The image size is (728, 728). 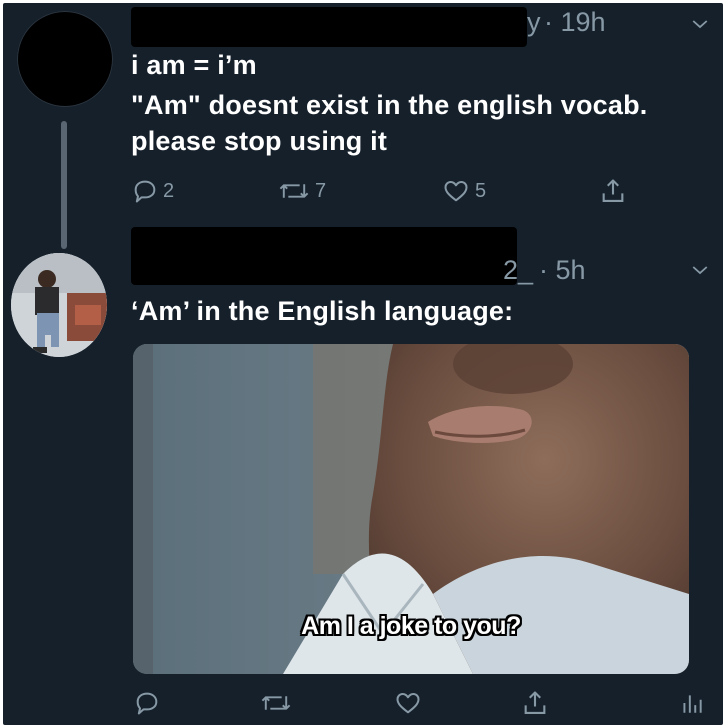 I want to click on timestamp: · 5h, so click(x=562, y=270).